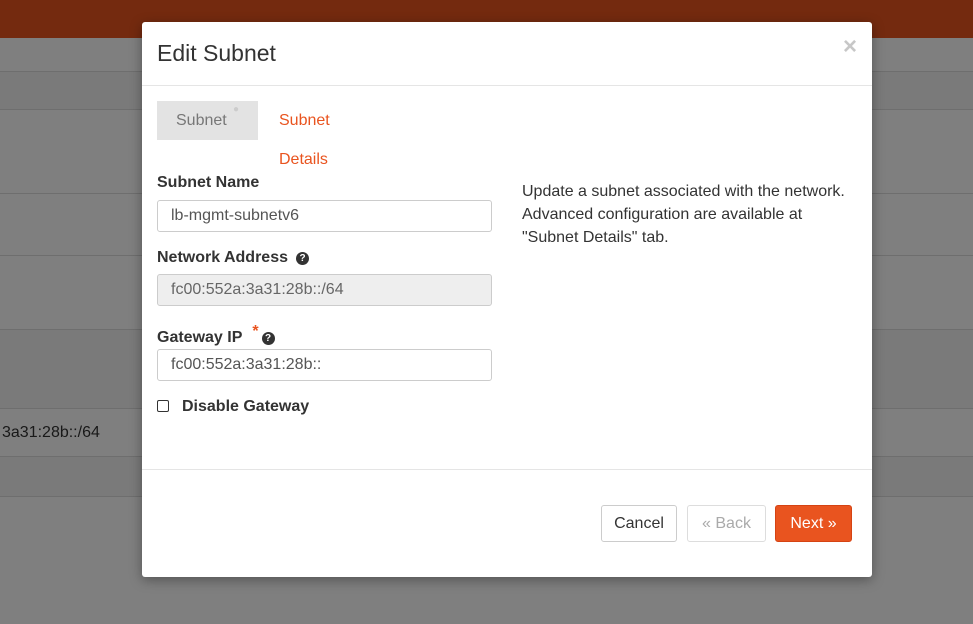  Describe the element at coordinates (813, 523) in the screenshot. I see `next-button: Next »` at that location.